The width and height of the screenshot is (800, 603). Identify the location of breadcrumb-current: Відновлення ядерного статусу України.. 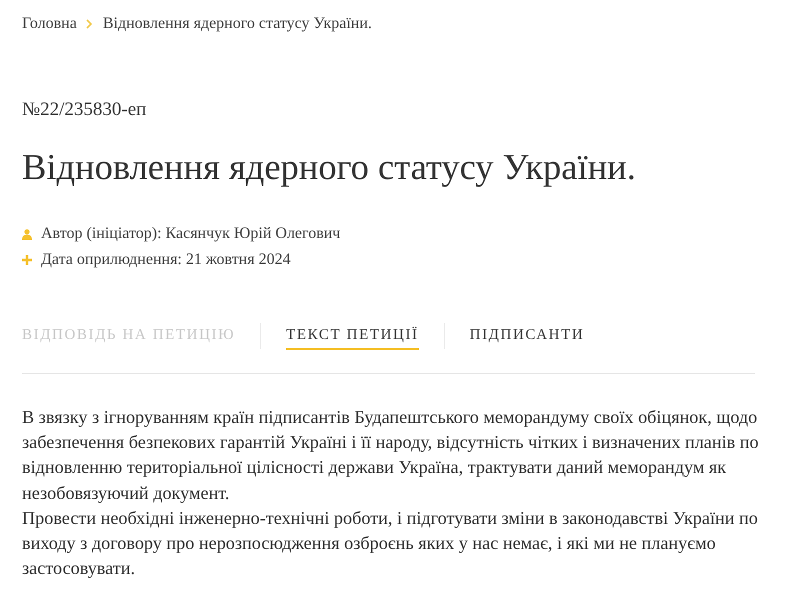
(237, 24).